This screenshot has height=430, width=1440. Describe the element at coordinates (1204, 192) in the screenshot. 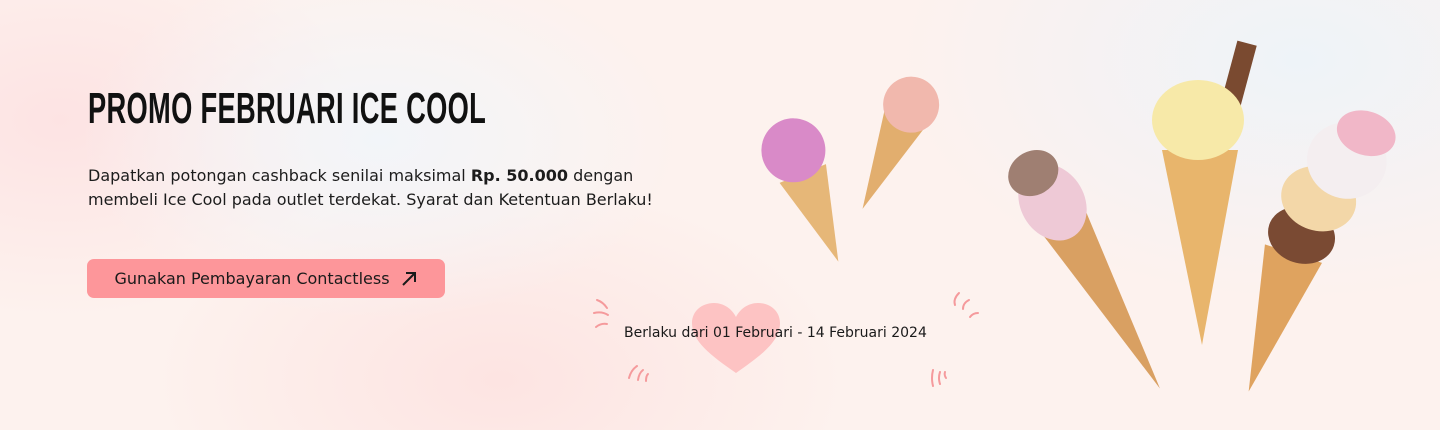

I see `ice-cream-vanilla-flake` at that location.